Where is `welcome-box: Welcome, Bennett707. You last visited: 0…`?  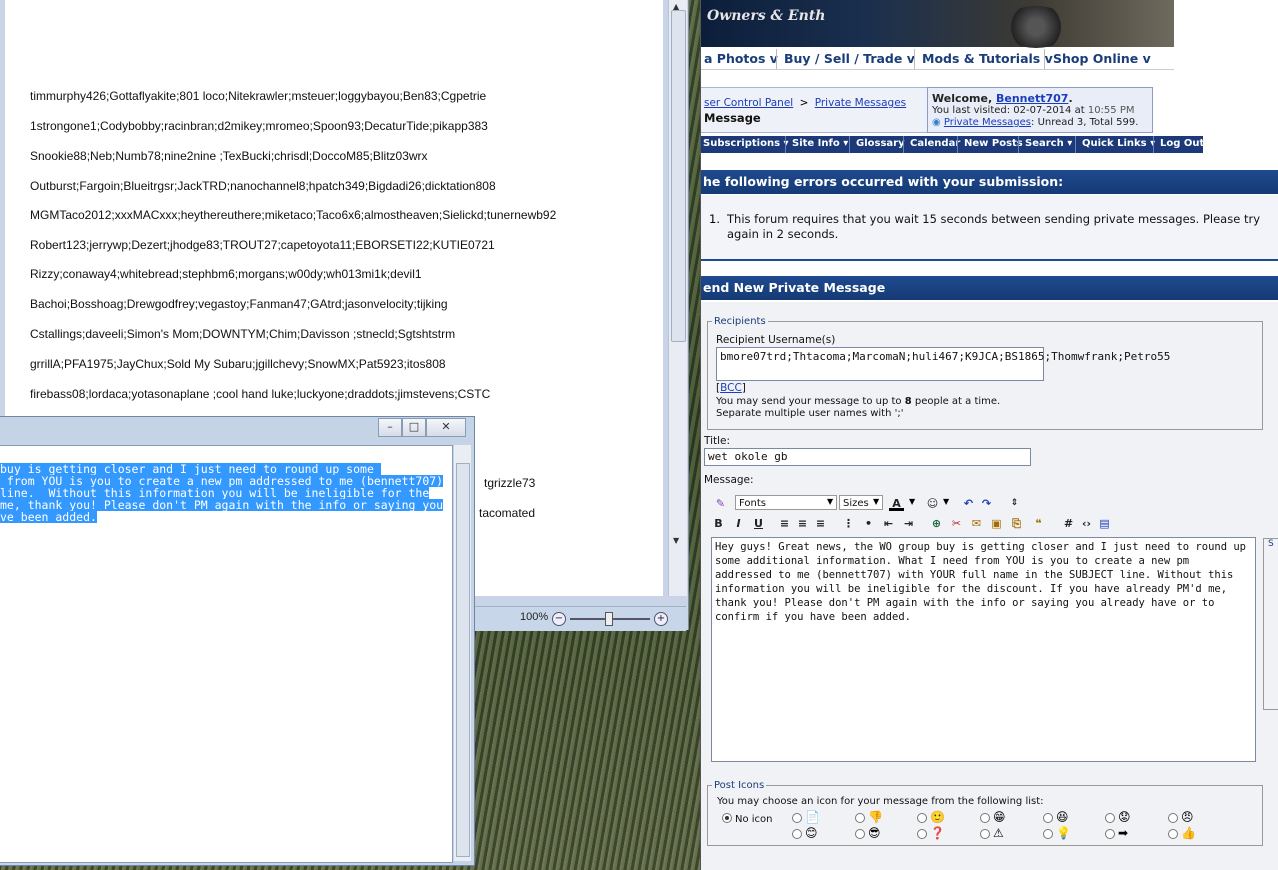
welcome-box: Welcome, Bennett707. You last visited: 0… is located at coordinates (1040, 110).